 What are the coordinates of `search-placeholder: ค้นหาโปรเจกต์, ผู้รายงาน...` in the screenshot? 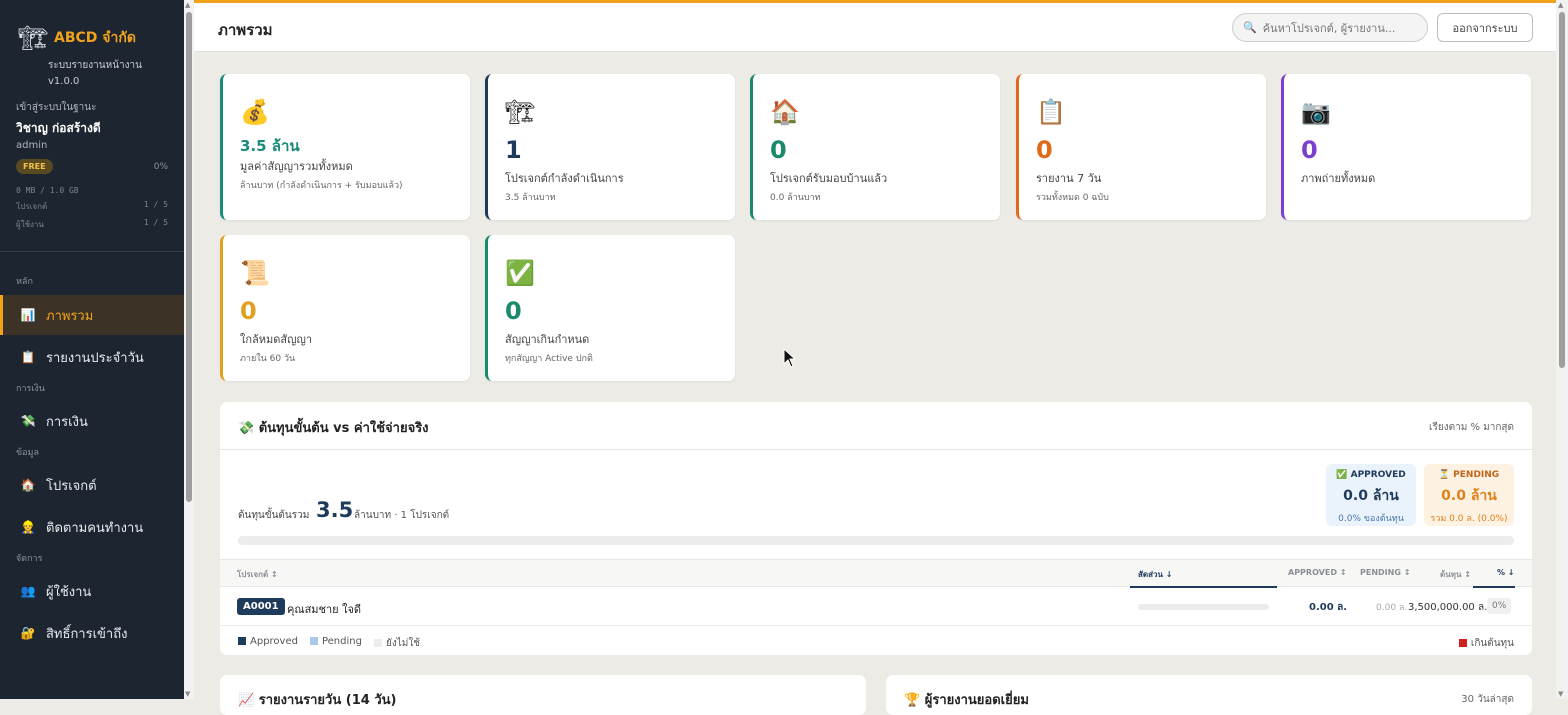 It's located at (1329, 28).